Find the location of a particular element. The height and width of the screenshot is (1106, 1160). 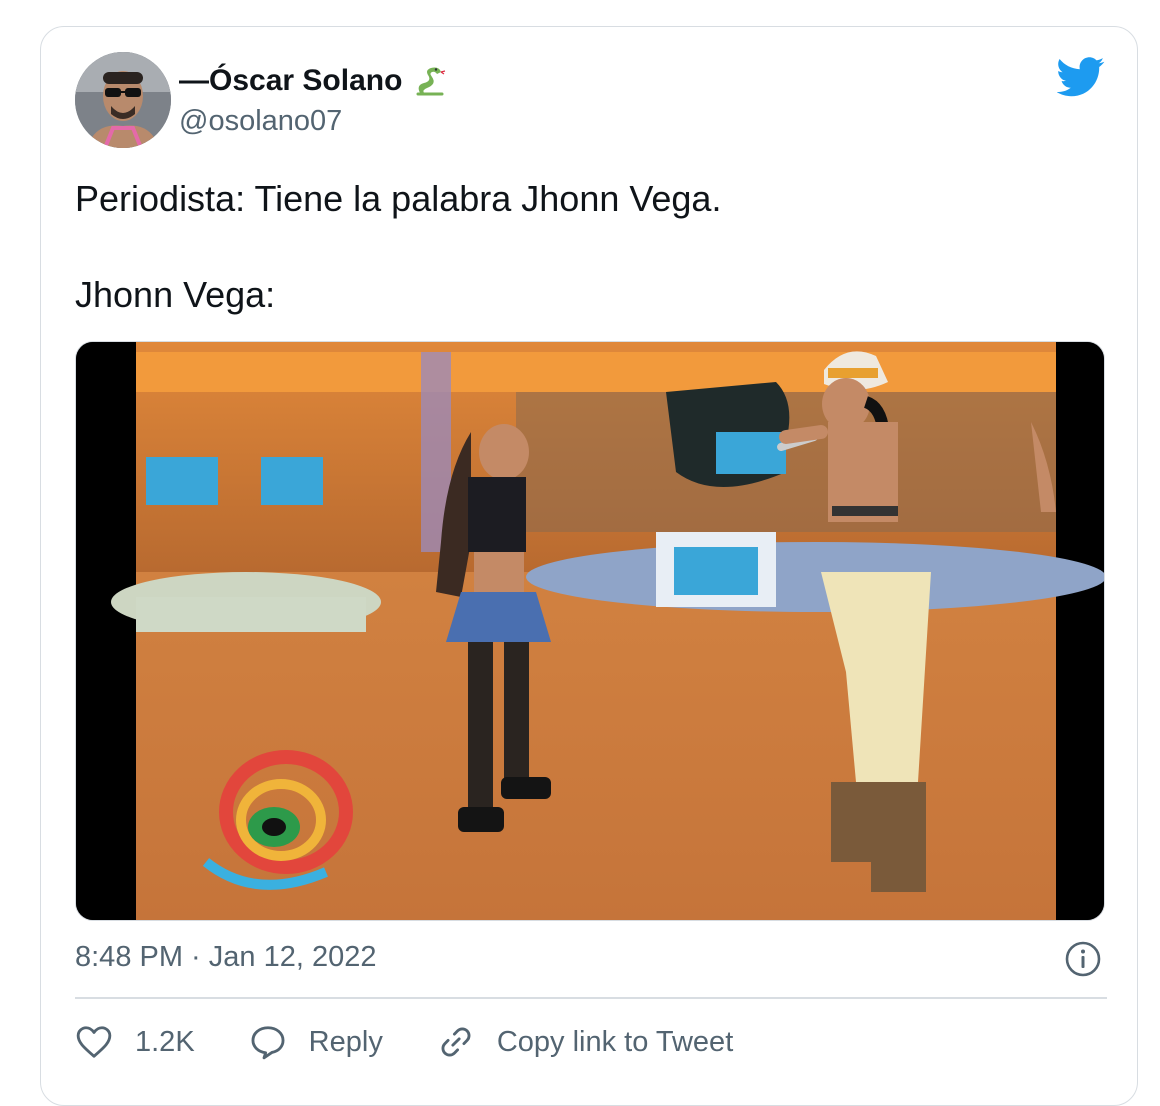

reply-bubble-icon is located at coordinates (268, 1043).